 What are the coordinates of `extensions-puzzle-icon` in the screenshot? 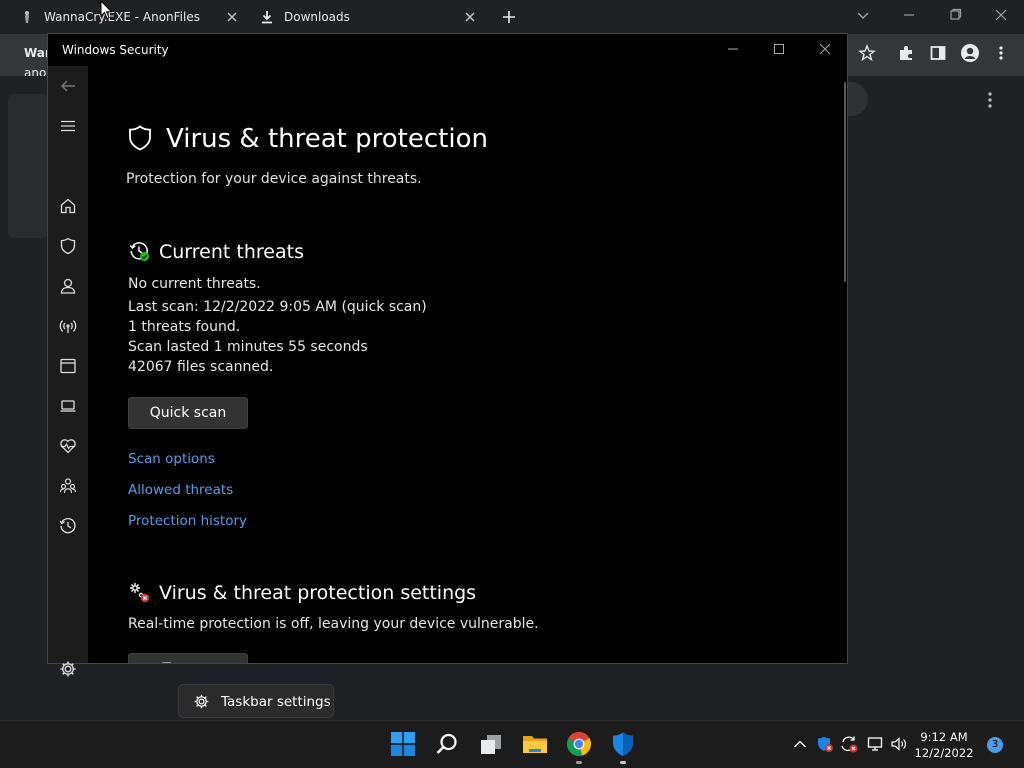 It's located at (906, 53).